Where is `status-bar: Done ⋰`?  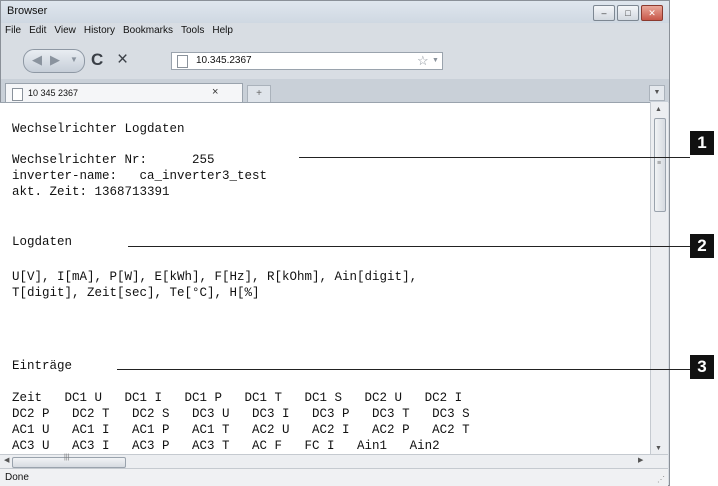 status-bar: Done ⋰ is located at coordinates (334, 477).